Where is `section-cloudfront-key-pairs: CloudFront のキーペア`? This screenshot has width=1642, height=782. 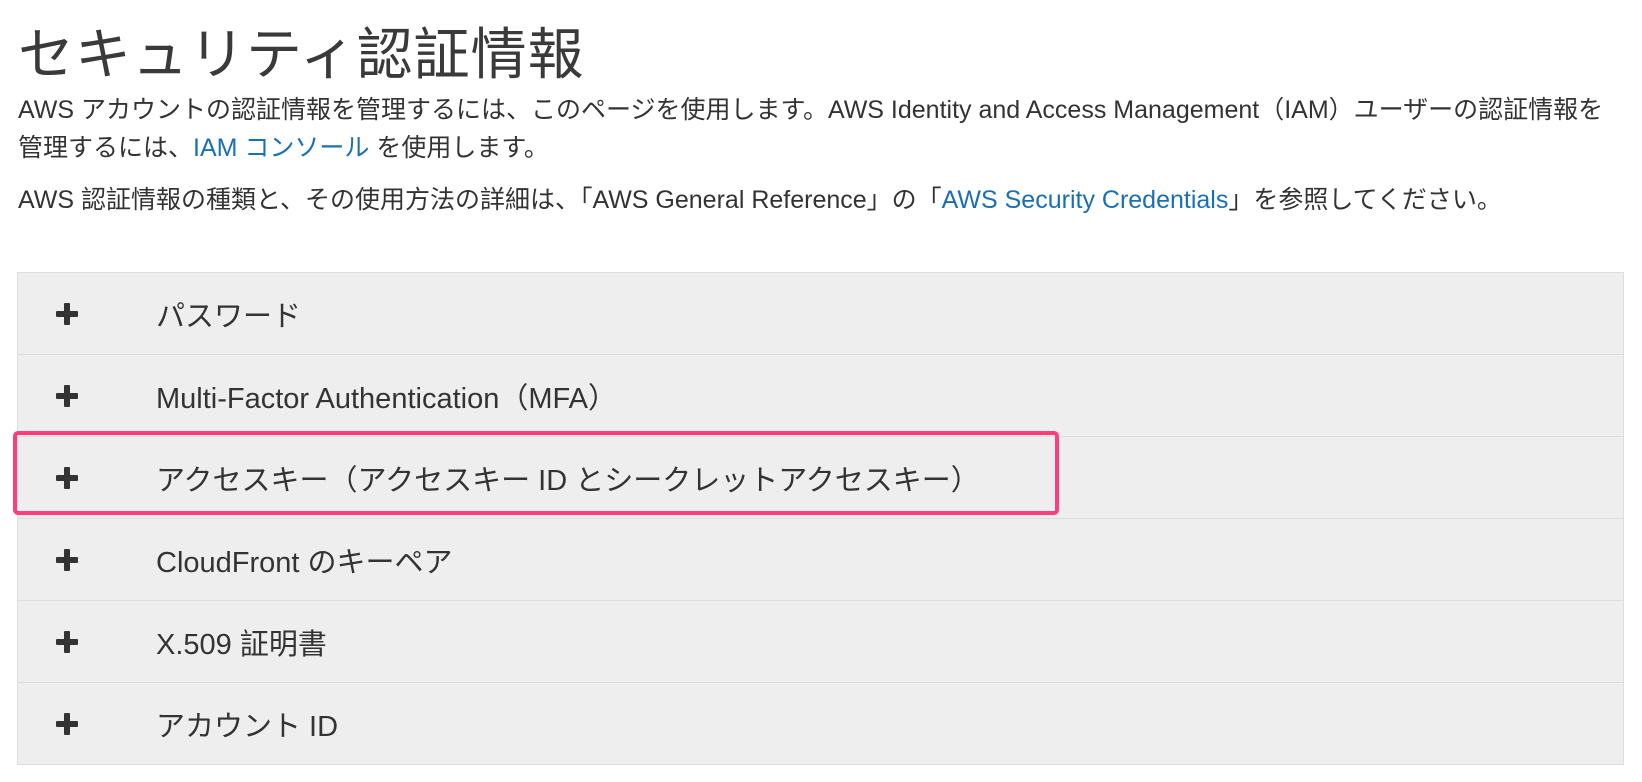
section-cloudfront-key-pairs: CloudFront のキーペア is located at coordinates (820, 559).